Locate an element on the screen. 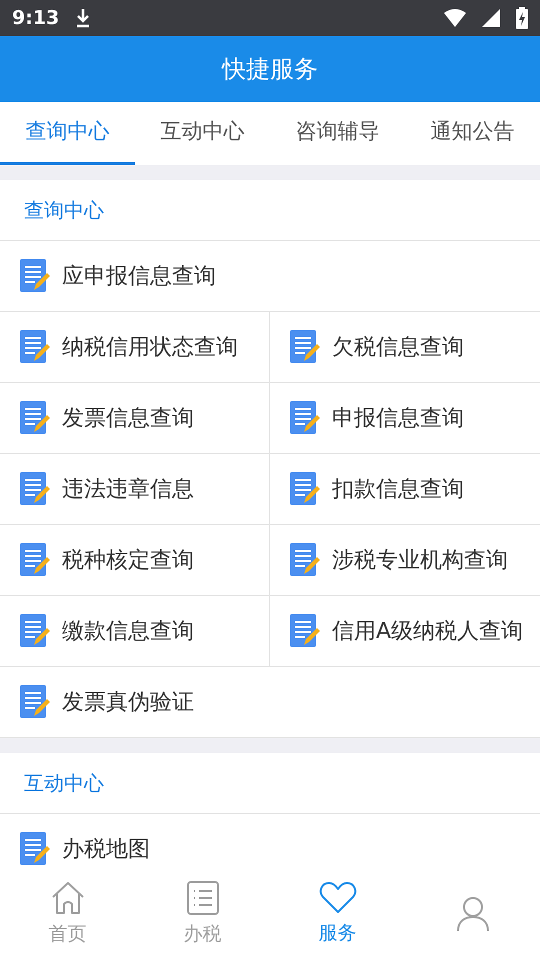 The height and width of the screenshot is (960, 540). menu-item: 申报信息查询 is located at coordinates (405, 418).